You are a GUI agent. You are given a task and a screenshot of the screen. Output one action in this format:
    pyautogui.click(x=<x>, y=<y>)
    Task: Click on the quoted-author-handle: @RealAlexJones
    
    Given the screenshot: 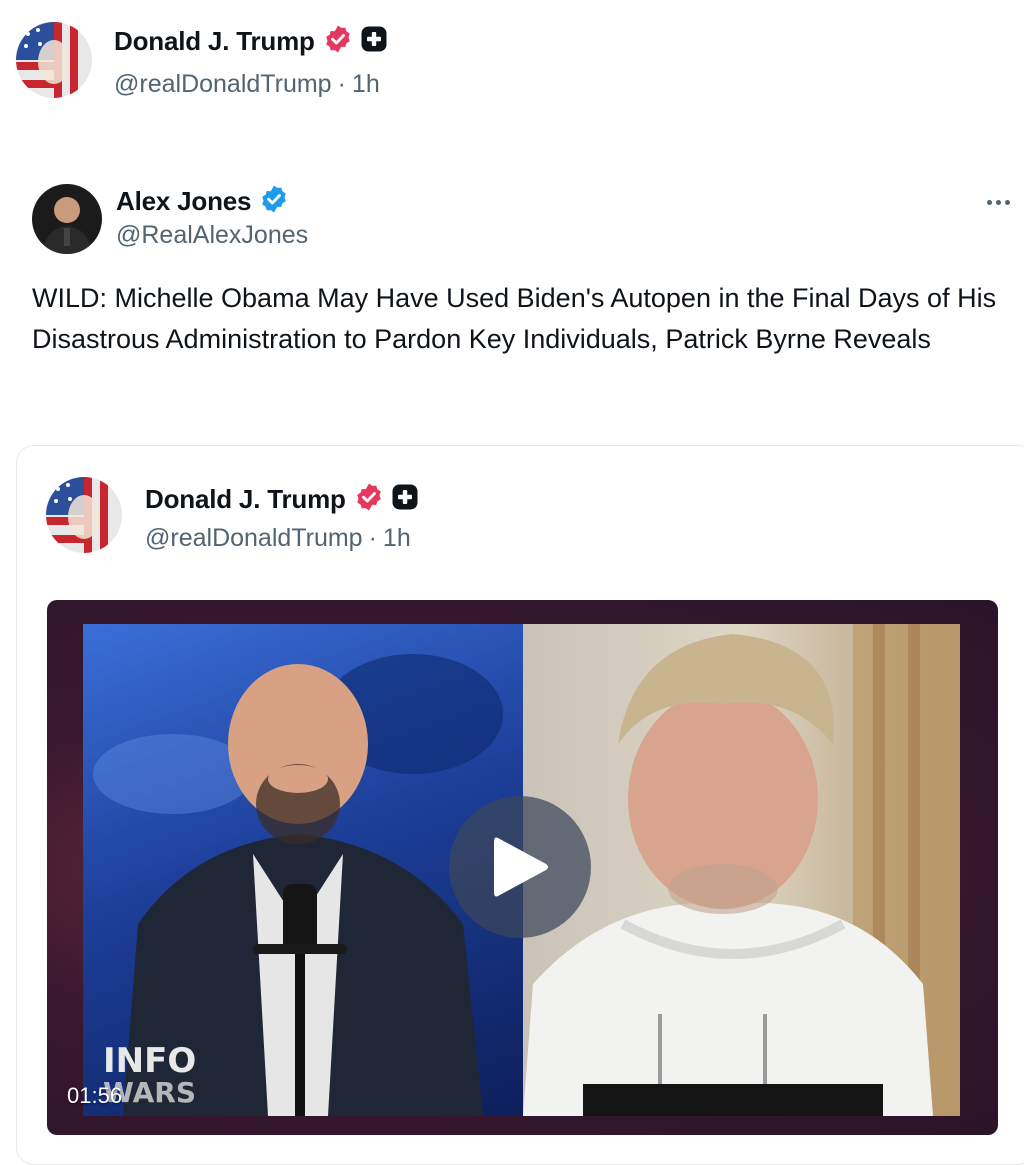 What is the action you would take?
    pyautogui.click(x=212, y=235)
    